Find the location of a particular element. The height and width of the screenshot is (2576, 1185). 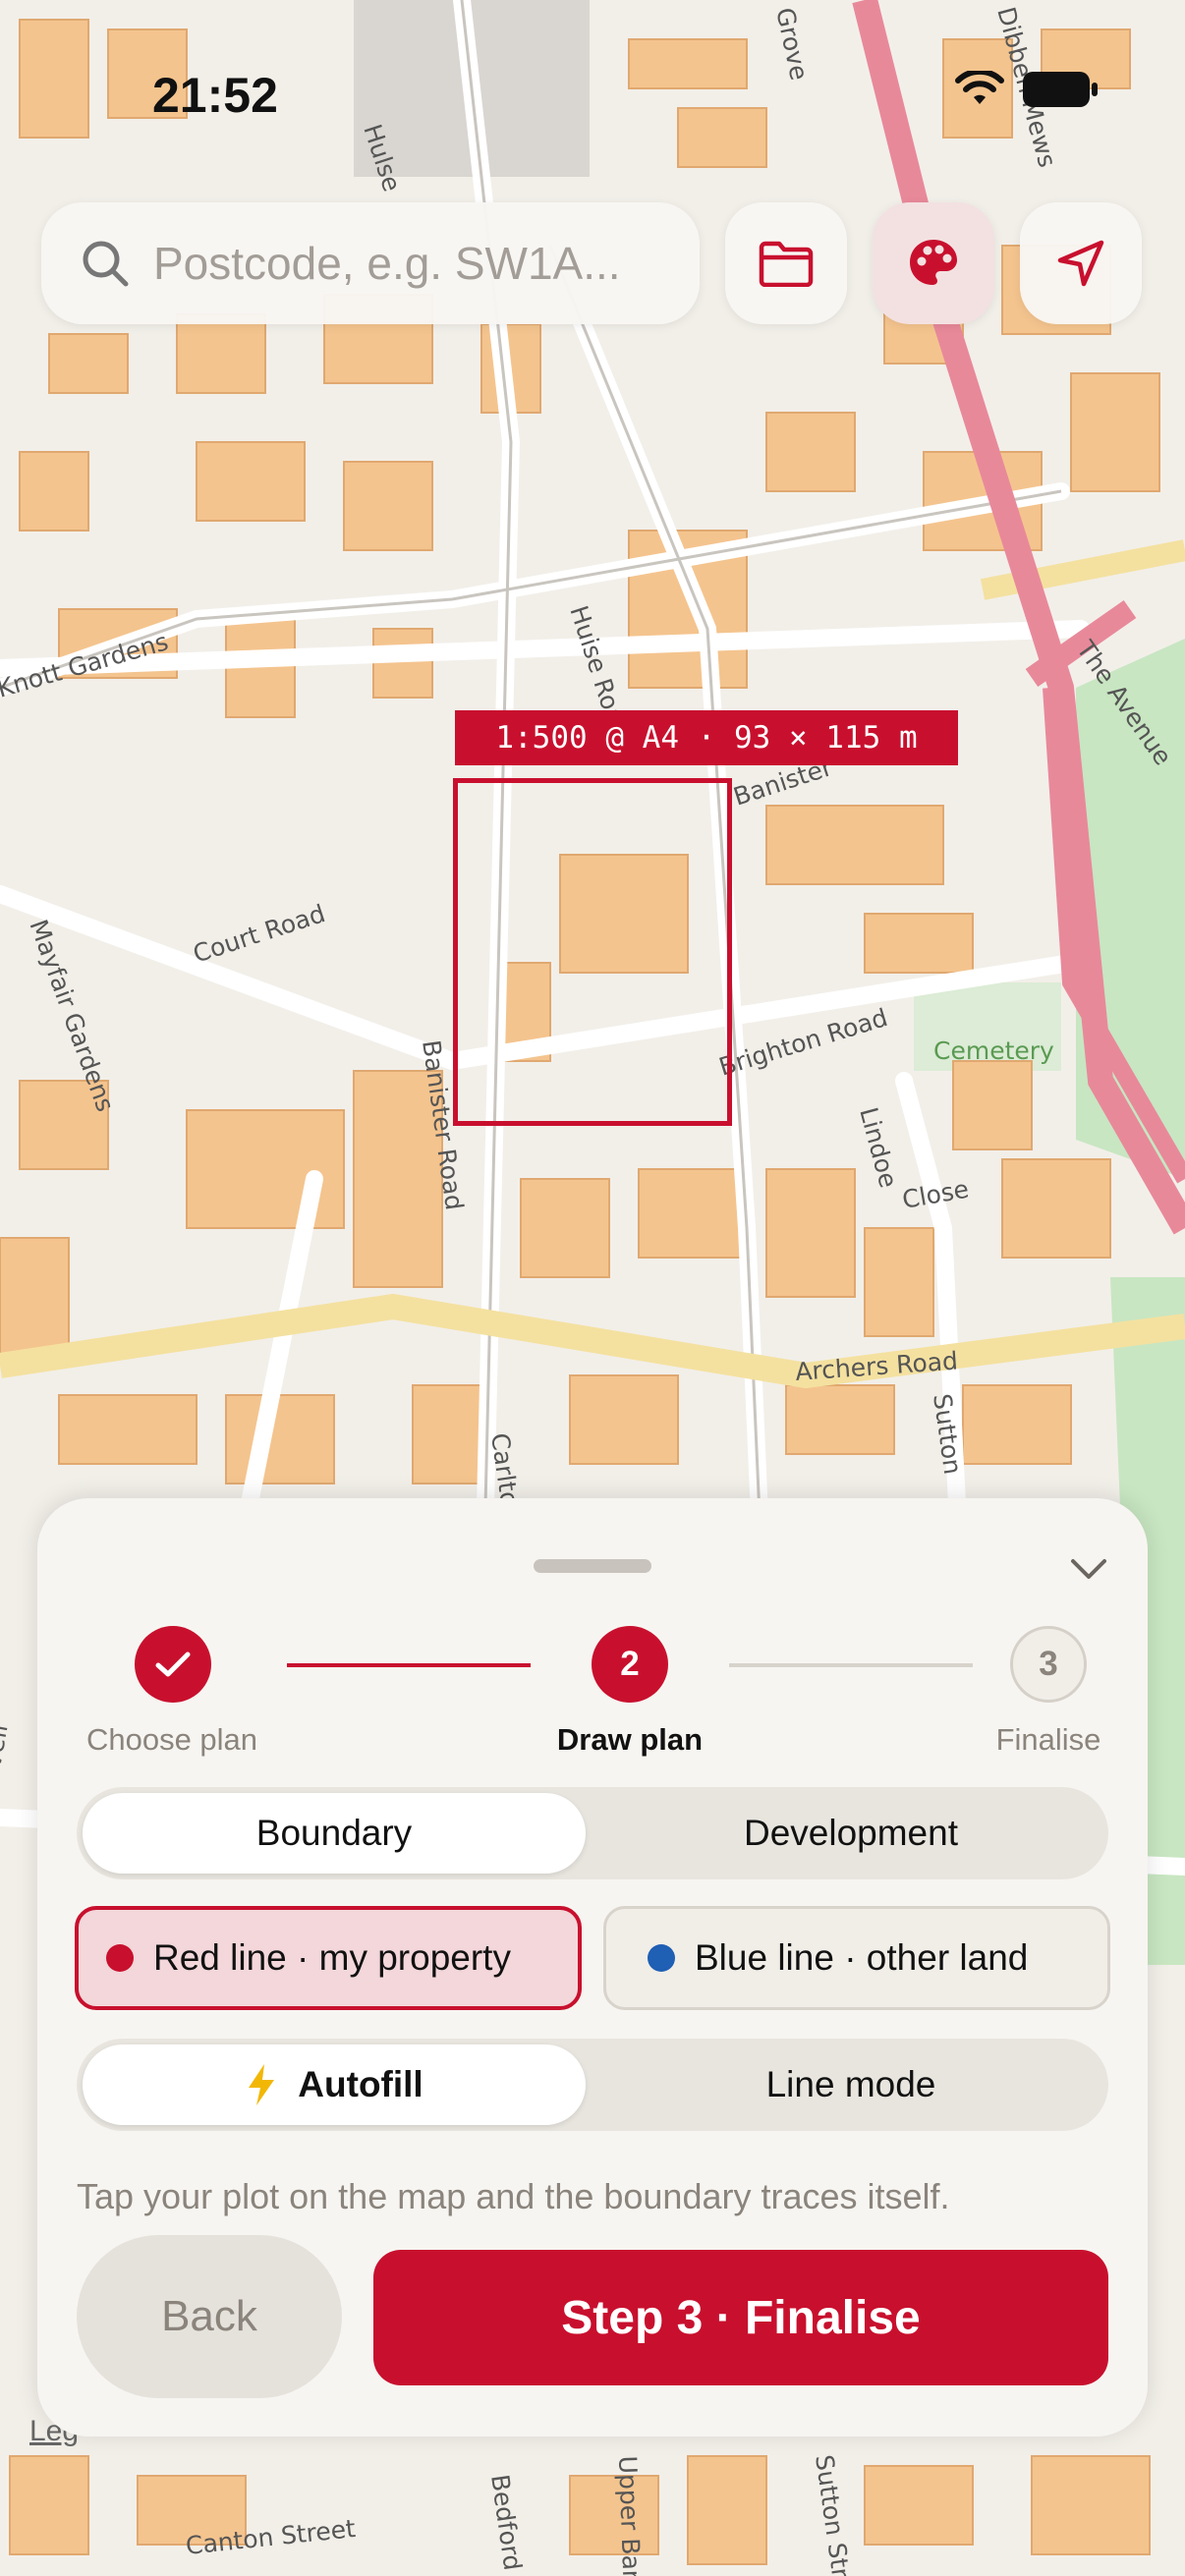

navigation-arrow-icon is located at coordinates (1080, 263).